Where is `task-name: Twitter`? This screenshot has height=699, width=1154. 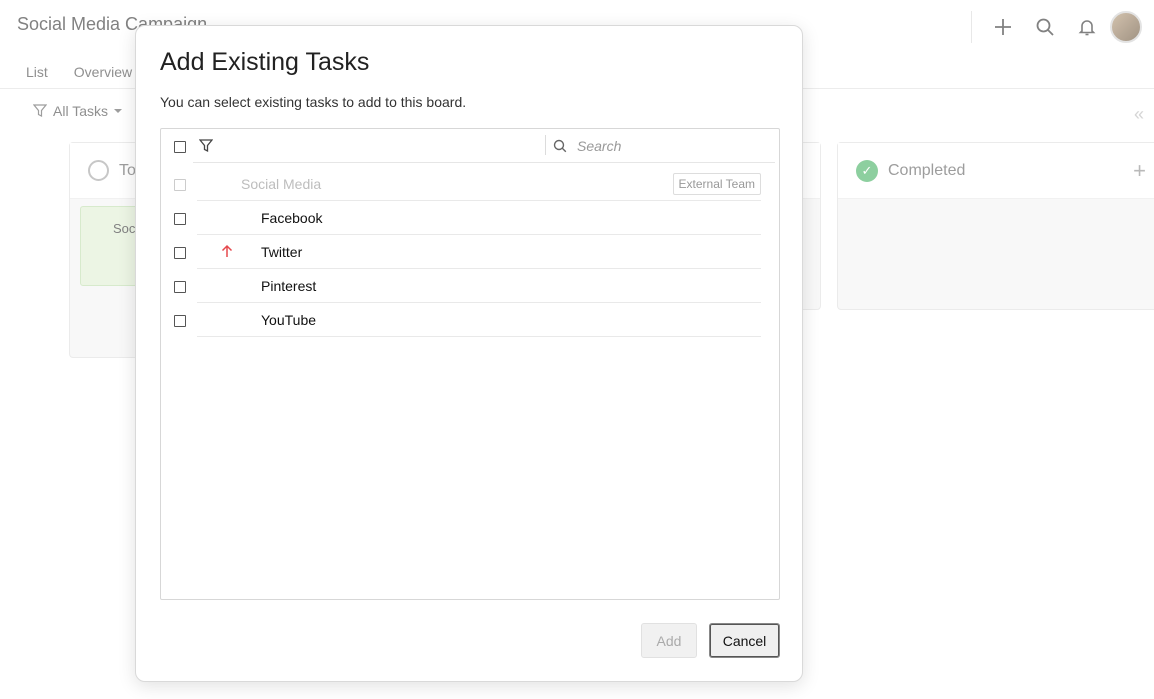 task-name: Twitter is located at coordinates (282, 252).